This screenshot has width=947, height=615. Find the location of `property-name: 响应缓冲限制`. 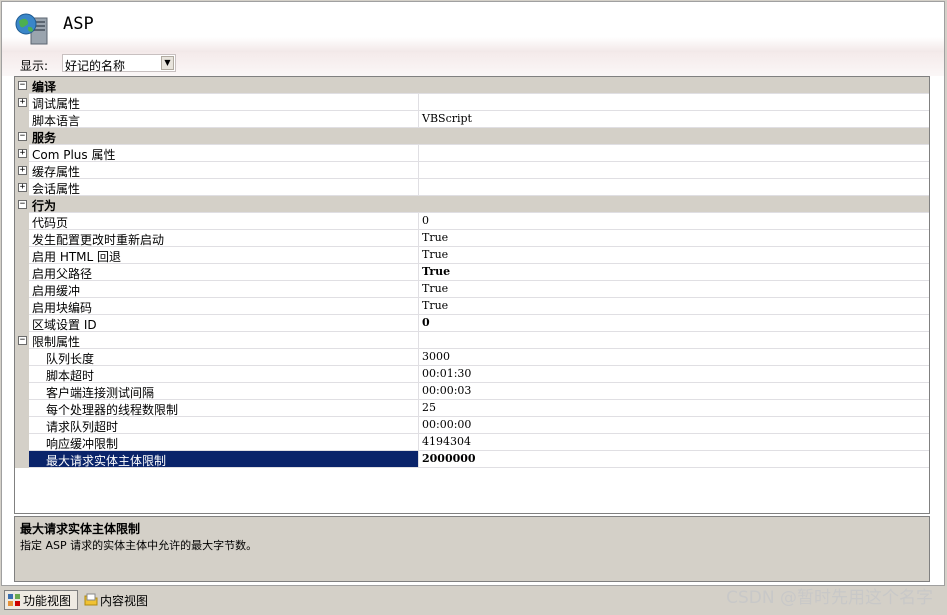

property-name: 响应缓冲限制 is located at coordinates (82, 444).